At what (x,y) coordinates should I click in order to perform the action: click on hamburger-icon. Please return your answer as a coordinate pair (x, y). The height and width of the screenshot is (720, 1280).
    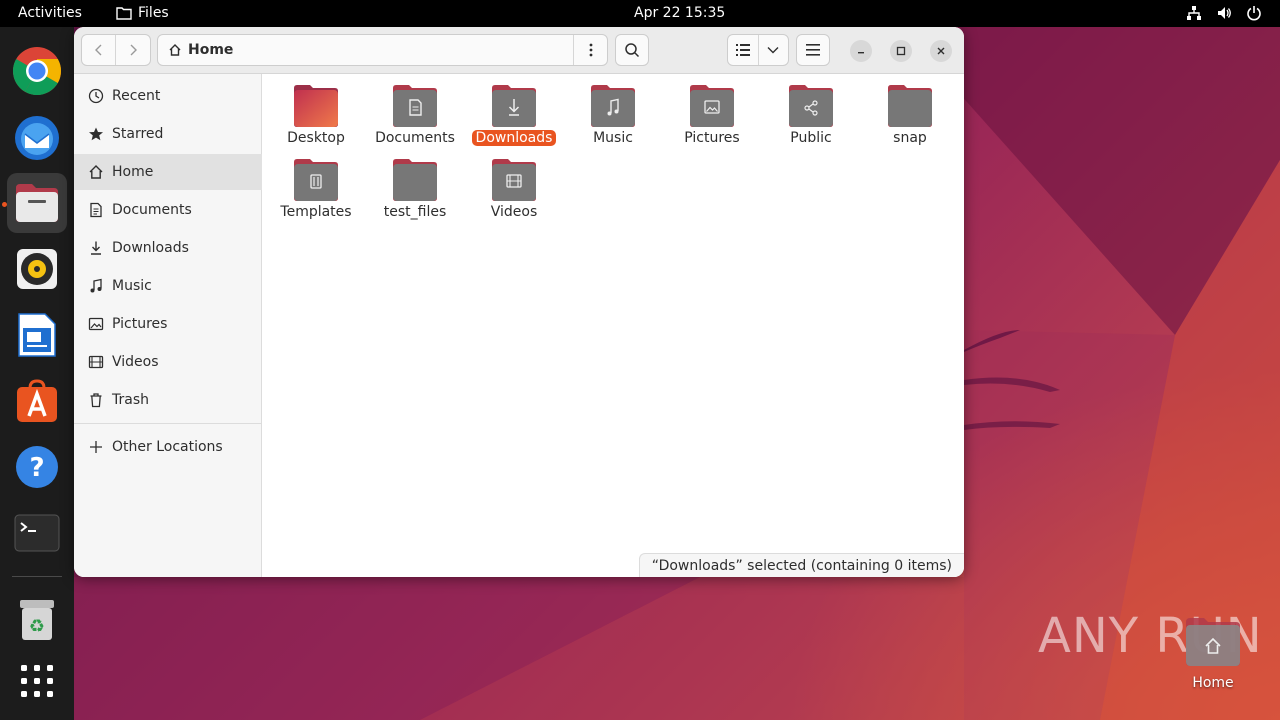
    Looking at the image, I should click on (813, 50).